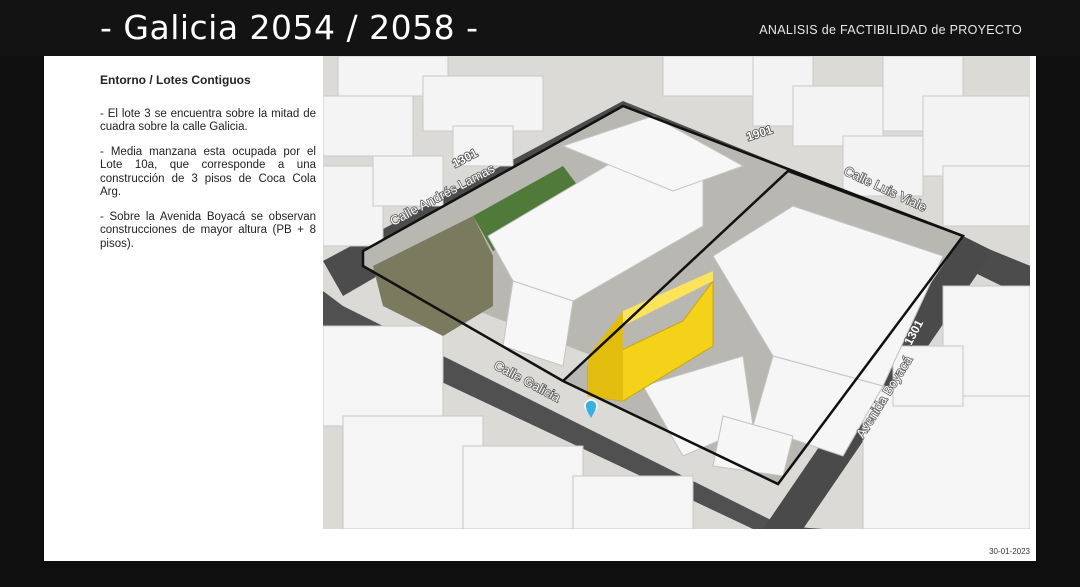 The width and height of the screenshot is (1080, 587). What do you see at coordinates (289, 27) in the screenshot?
I see `page-title: - Galicia 2054 / 2058 -` at bounding box center [289, 27].